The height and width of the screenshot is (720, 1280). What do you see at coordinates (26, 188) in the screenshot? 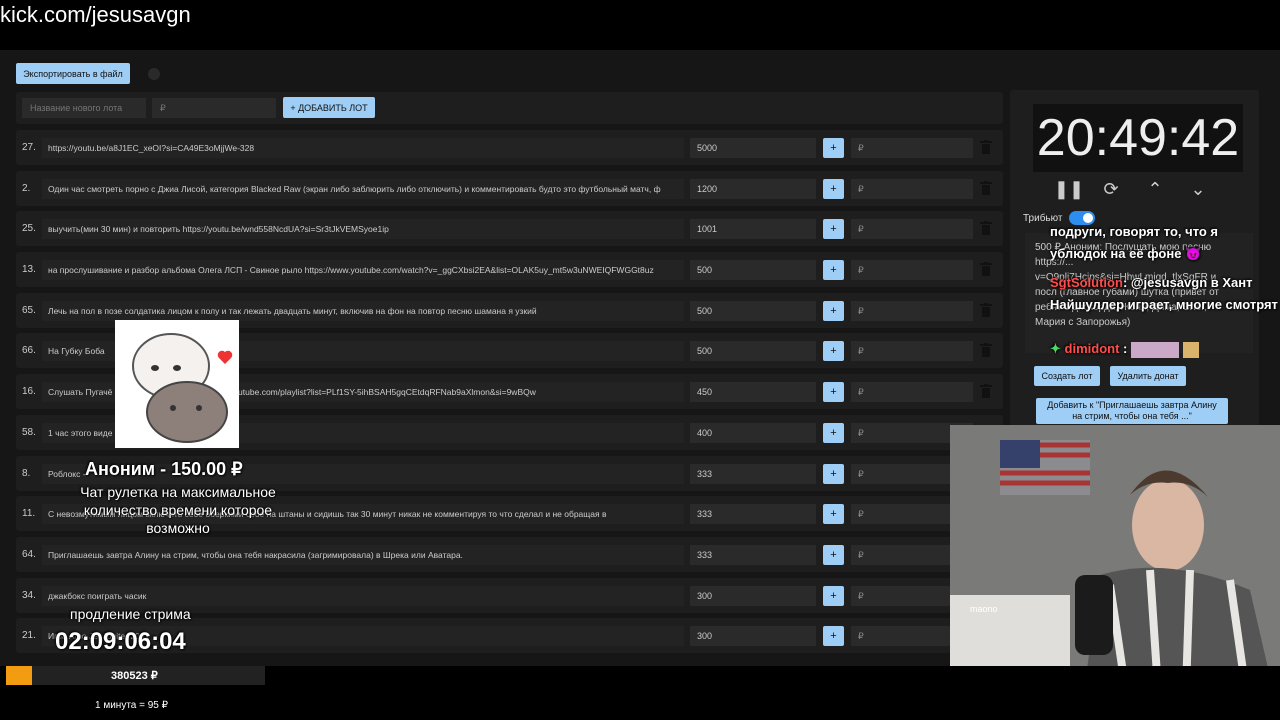
I see `lot-number: 2.` at bounding box center [26, 188].